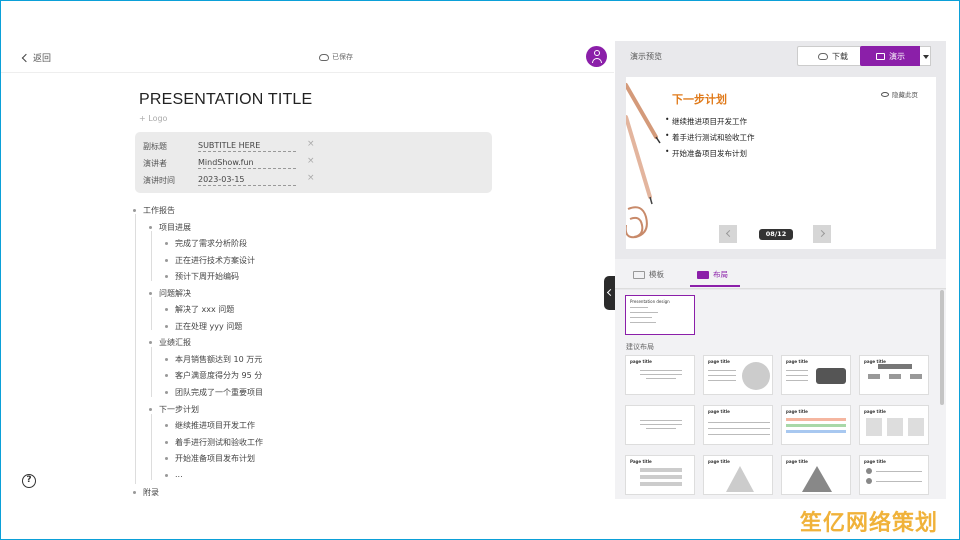  Describe the element at coordinates (660, 315) in the screenshot. I see `current-layout-thumb: Presentation design` at that location.